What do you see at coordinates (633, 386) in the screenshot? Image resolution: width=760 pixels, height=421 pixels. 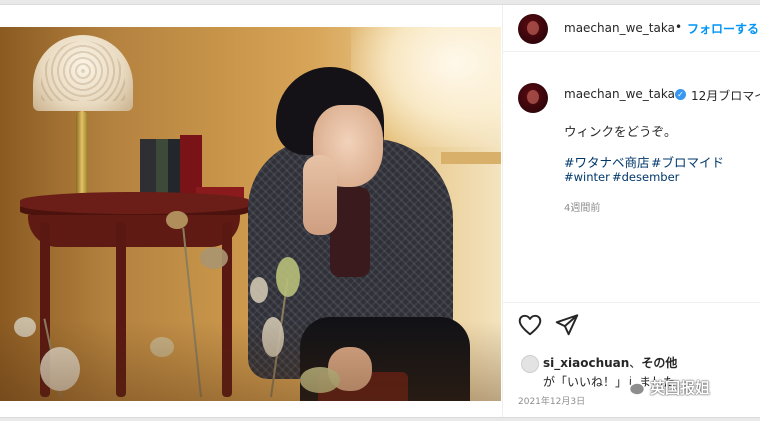 I see `wechat-icon` at bounding box center [633, 386].